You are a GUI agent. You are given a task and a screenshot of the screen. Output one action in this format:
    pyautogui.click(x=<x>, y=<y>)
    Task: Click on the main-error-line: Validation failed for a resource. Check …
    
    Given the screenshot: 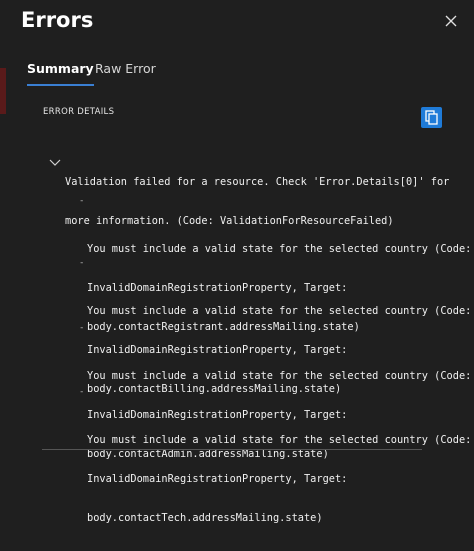 What is the action you would take?
    pyautogui.click(x=257, y=182)
    